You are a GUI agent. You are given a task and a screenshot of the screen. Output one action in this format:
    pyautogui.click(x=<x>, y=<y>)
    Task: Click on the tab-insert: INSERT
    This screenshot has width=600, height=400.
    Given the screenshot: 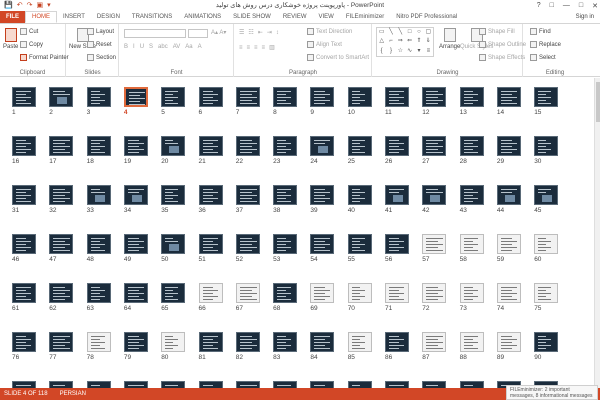 What is the action you would take?
    pyautogui.click(x=74, y=17)
    